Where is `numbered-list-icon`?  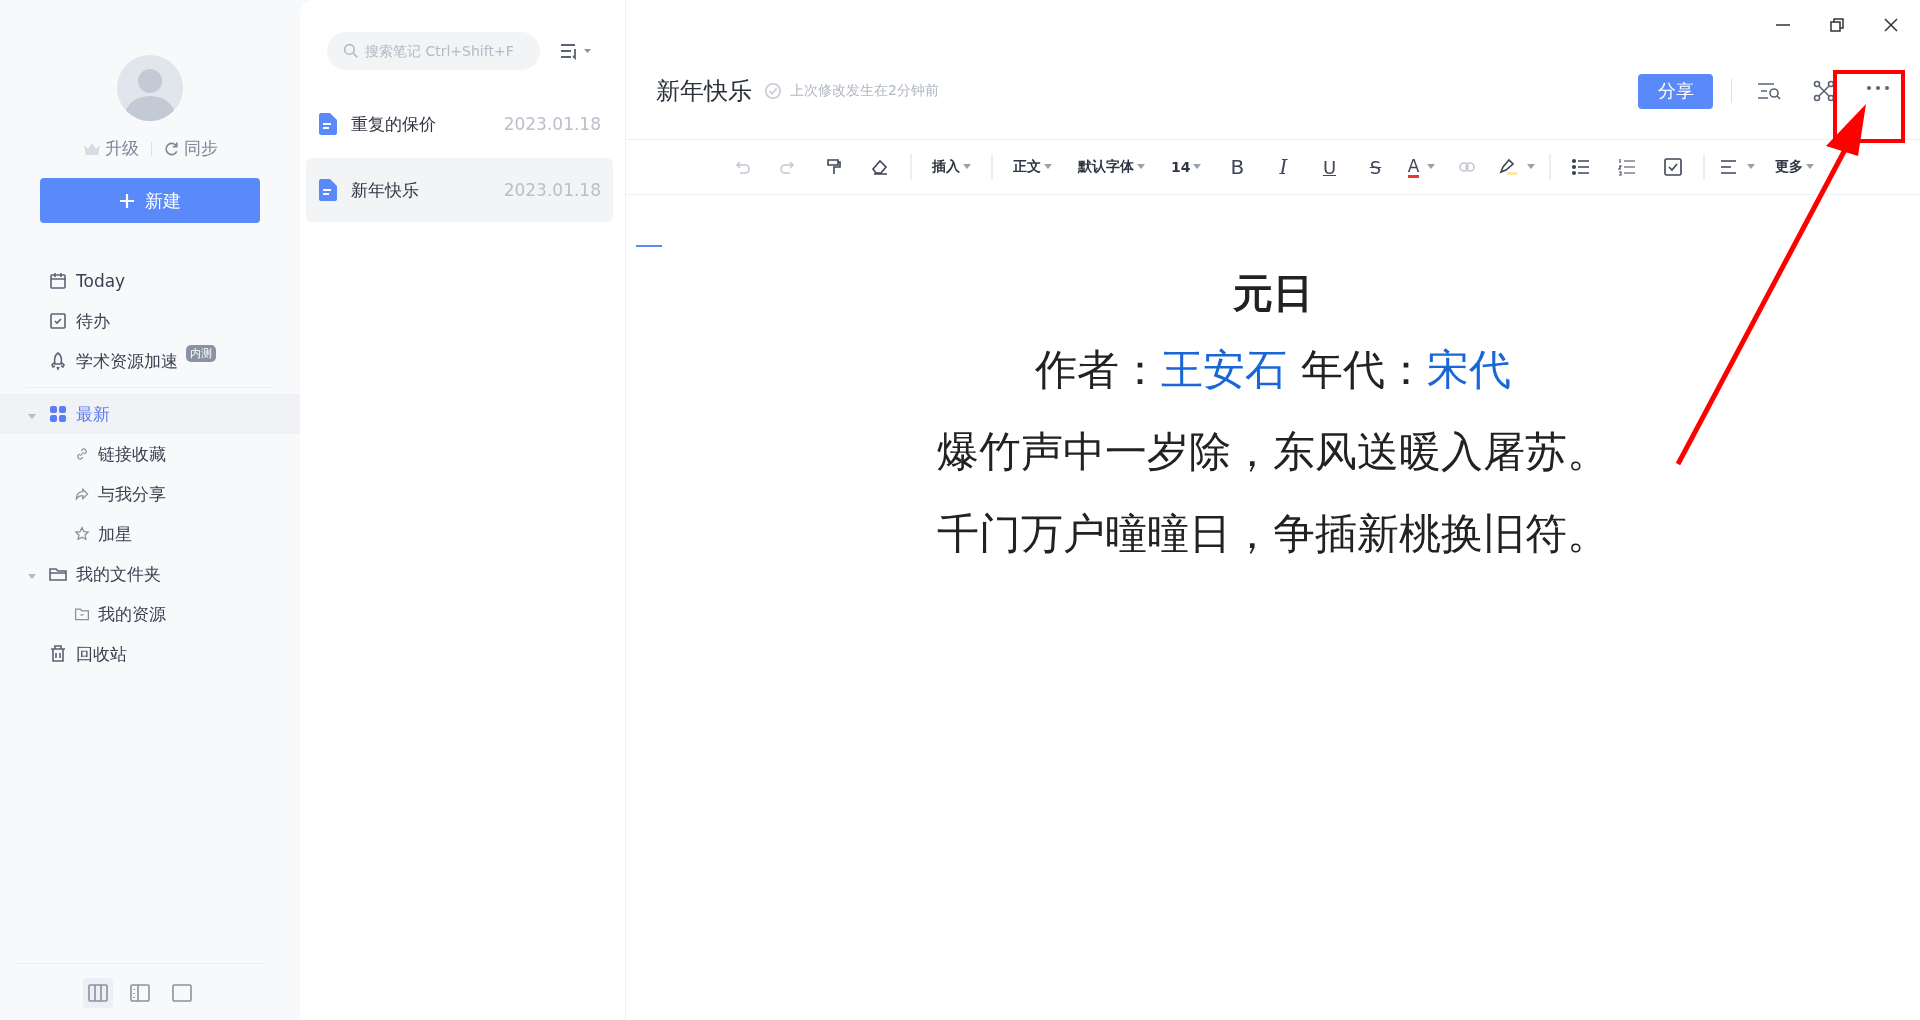 numbered-list-icon is located at coordinates (1627, 167).